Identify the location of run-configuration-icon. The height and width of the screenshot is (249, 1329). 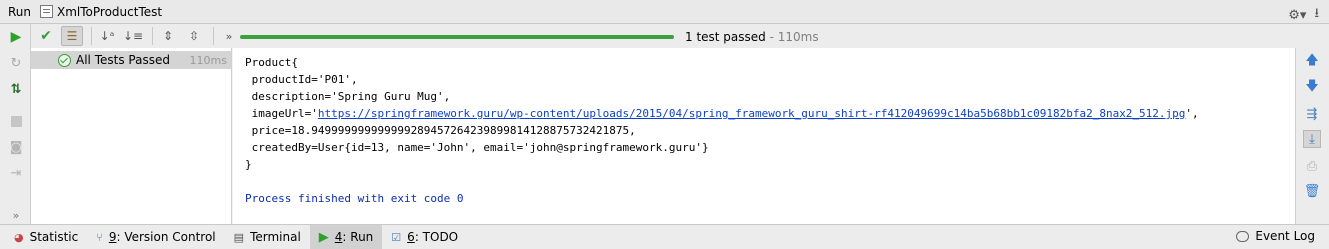
(47, 11).